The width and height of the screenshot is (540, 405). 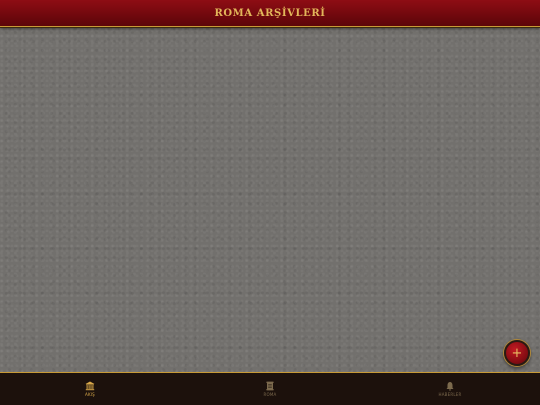 I want to click on nav-item-roma: ROMA, so click(x=270, y=389).